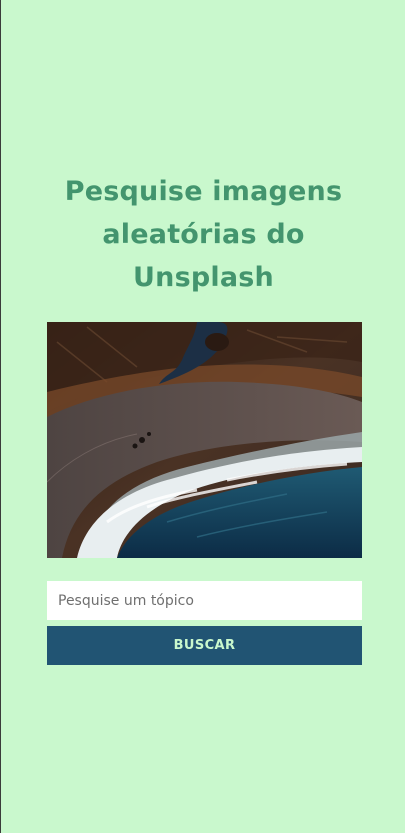 This screenshot has height=833, width=405. What do you see at coordinates (203, 277) in the screenshot?
I see `page-title-line-3: Unsplash` at bounding box center [203, 277].